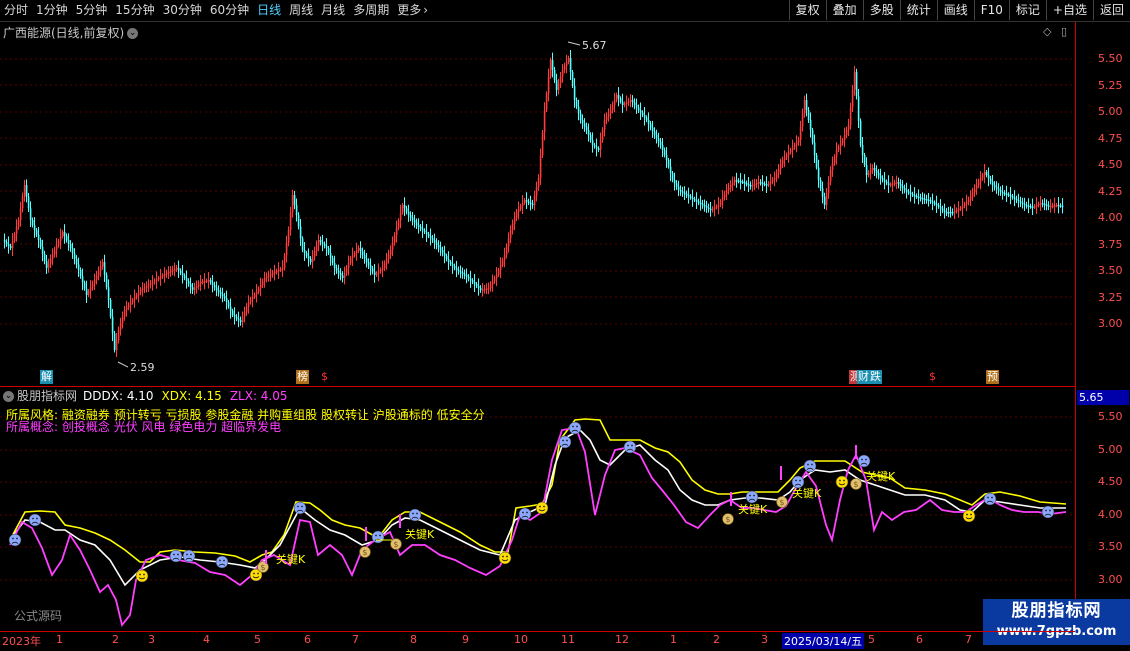  I want to click on event-marker: 榜, so click(302, 377).